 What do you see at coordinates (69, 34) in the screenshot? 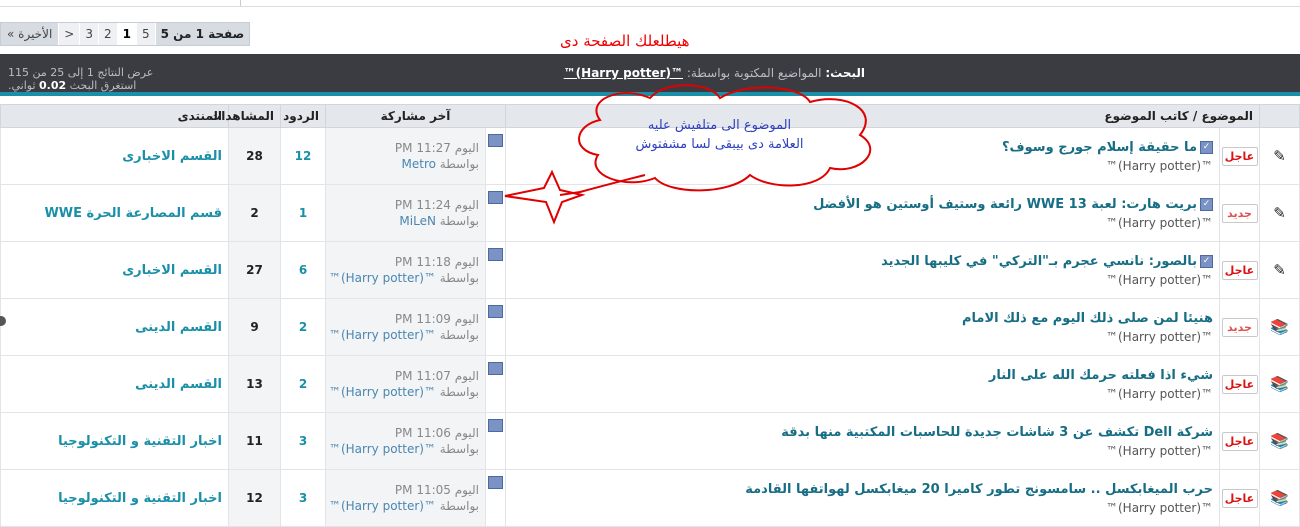
I see `pager-next-link: >` at bounding box center [69, 34].